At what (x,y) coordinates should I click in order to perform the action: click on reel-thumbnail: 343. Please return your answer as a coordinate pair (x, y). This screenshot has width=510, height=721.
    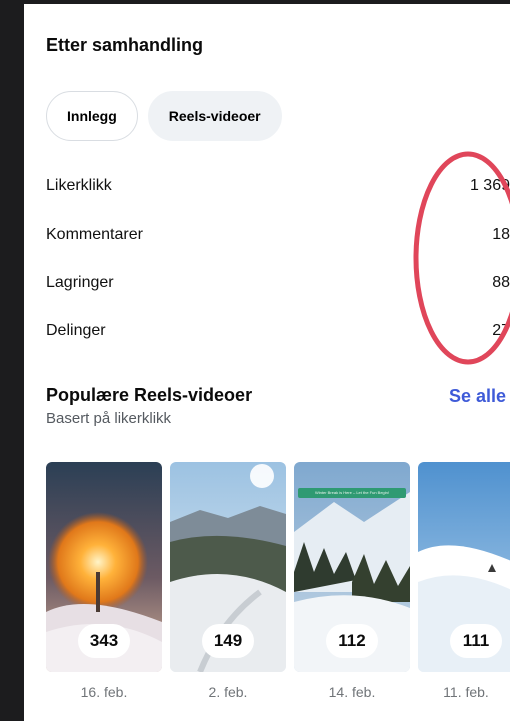
    Looking at the image, I should click on (104, 567).